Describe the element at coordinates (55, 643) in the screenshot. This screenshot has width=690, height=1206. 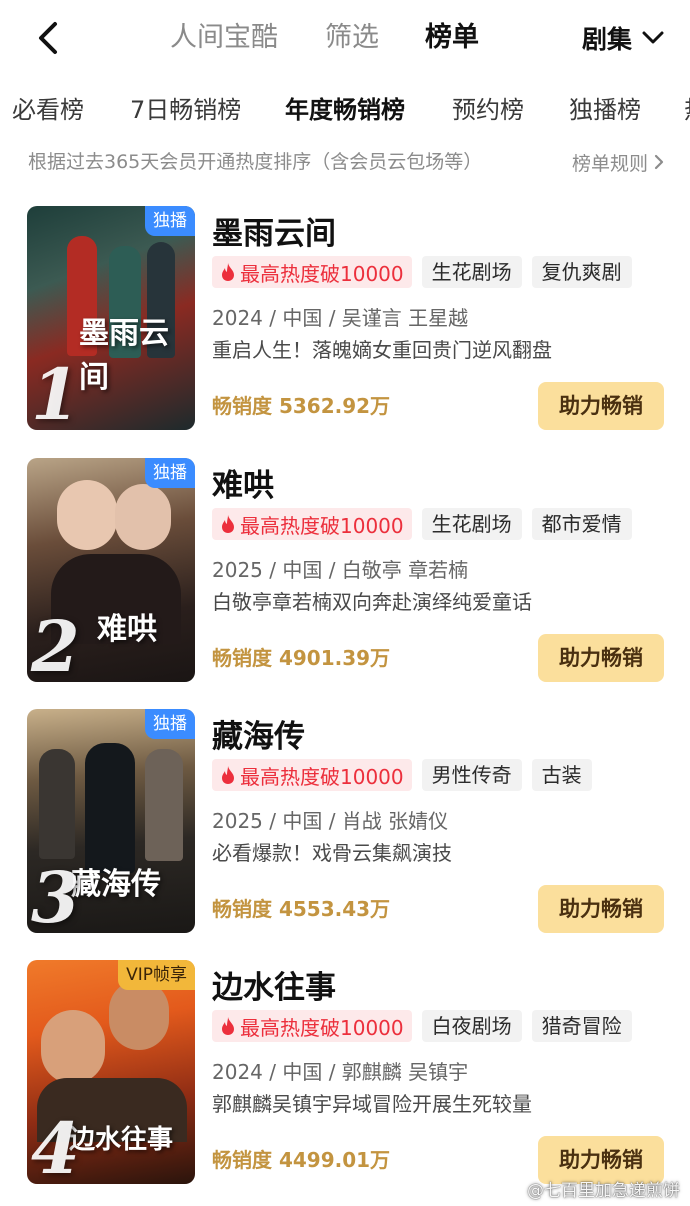
I see `rank-number: 2` at that location.